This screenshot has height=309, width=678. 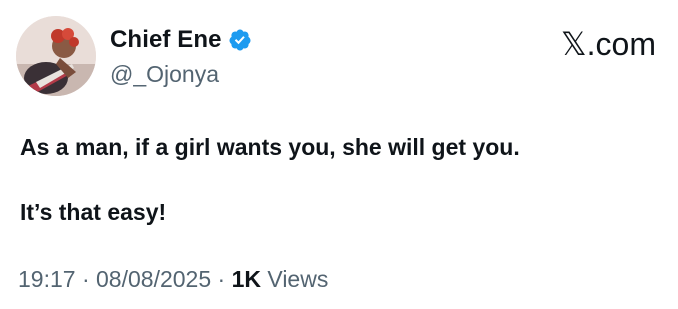 What do you see at coordinates (153, 279) in the screenshot?
I see `tweet-date: 08/08/2025` at bounding box center [153, 279].